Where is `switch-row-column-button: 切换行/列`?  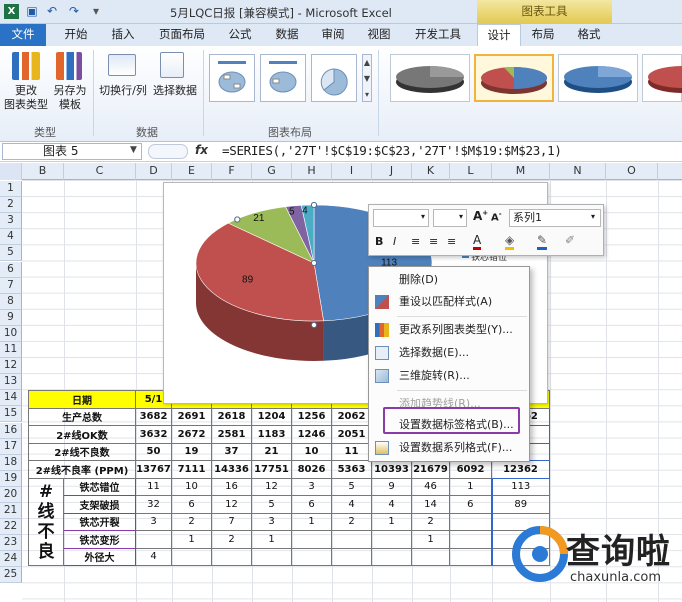
switch-row-column-button: 切换行/列 is located at coordinates (123, 91).